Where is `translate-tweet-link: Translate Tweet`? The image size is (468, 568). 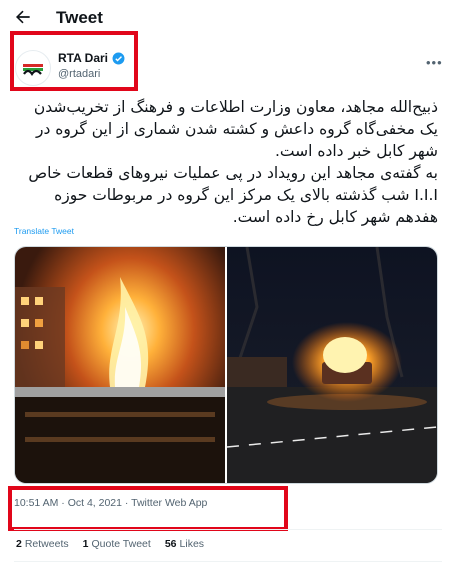
translate-tweet-link: Translate Tweet is located at coordinates (44, 231).